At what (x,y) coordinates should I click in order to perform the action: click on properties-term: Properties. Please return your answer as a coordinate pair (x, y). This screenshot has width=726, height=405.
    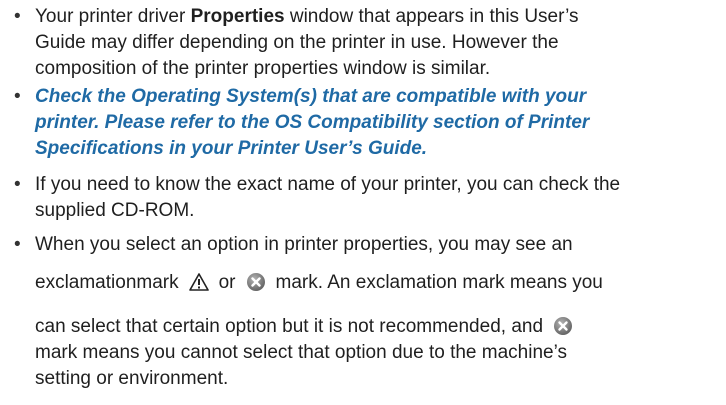
    Looking at the image, I should click on (237, 16).